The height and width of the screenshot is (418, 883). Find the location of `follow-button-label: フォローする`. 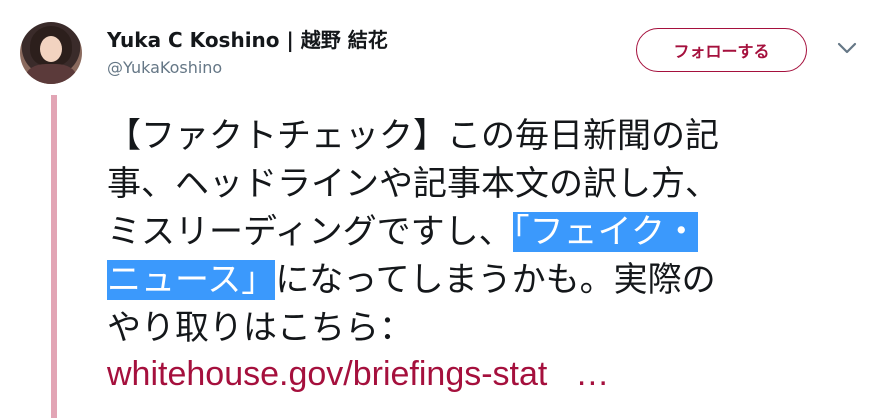

follow-button-label: フォローする is located at coordinates (721, 51).